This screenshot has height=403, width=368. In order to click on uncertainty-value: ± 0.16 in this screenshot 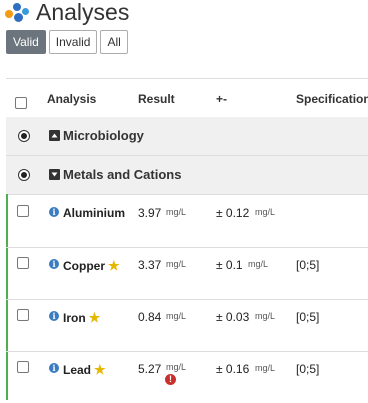, I will do `click(233, 369)`.